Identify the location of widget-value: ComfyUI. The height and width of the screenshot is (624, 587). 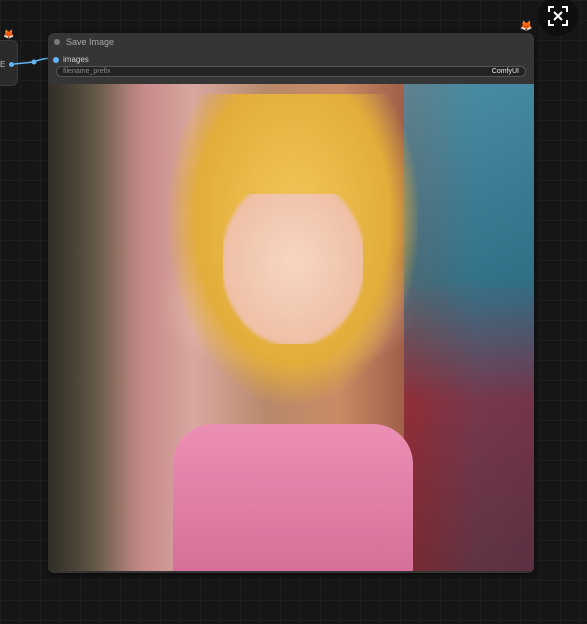
(505, 71).